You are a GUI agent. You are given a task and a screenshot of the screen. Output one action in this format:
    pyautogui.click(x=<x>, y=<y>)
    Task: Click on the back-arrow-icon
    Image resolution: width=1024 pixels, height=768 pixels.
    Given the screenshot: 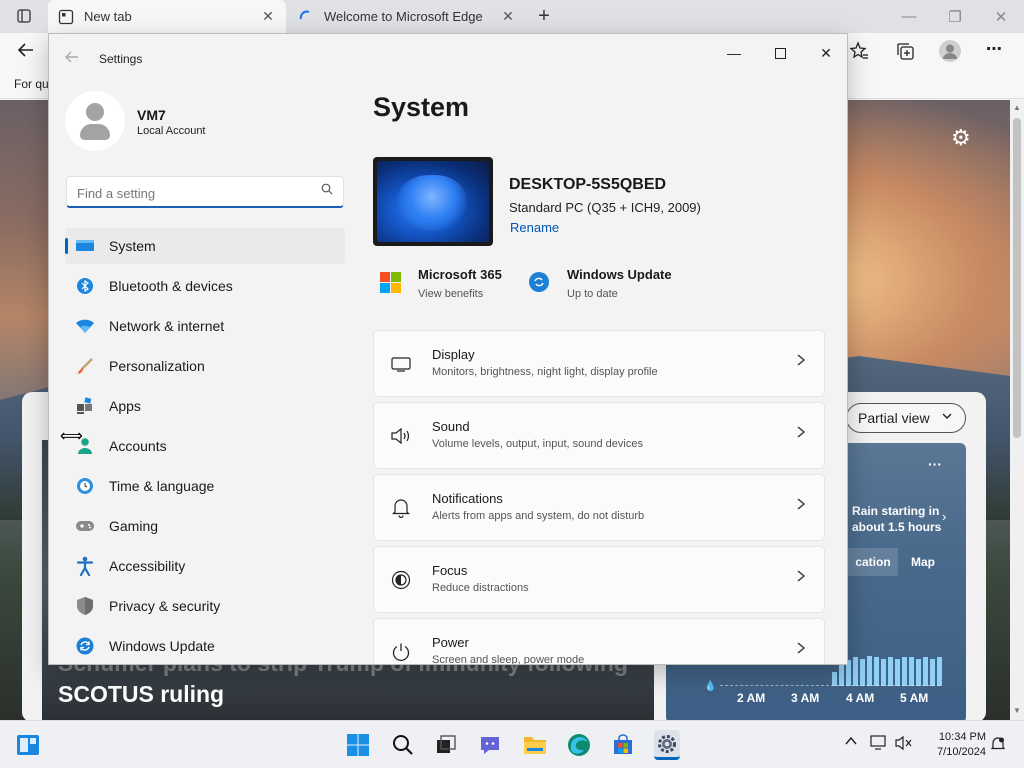 What is the action you would take?
    pyautogui.click(x=71, y=57)
    